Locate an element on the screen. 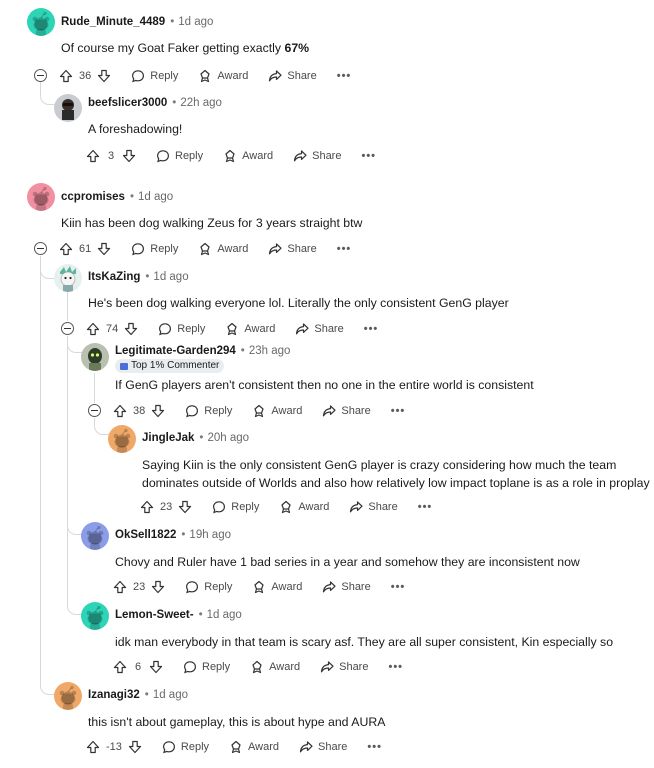 The width and height of the screenshot is (654, 768). vote-count: -13 is located at coordinates (114, 747).